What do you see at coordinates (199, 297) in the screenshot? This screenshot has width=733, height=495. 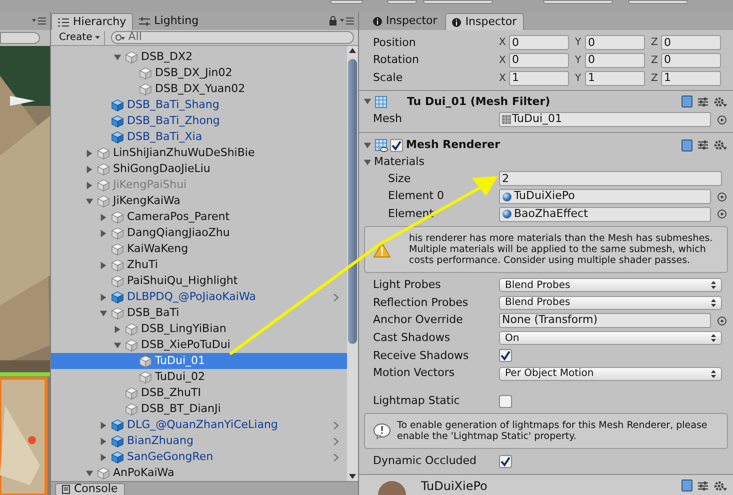 I see `hierarchy-row: DLBPDQ_@PoJiaoKaiWa` at bounding box center [199, 297].